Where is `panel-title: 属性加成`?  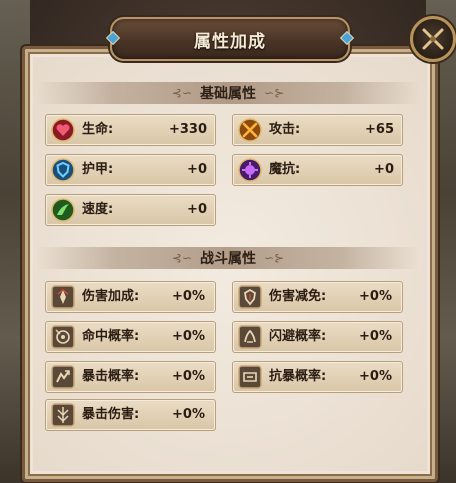
panel-title: 属性加成 is located at coordinates (230, 41).